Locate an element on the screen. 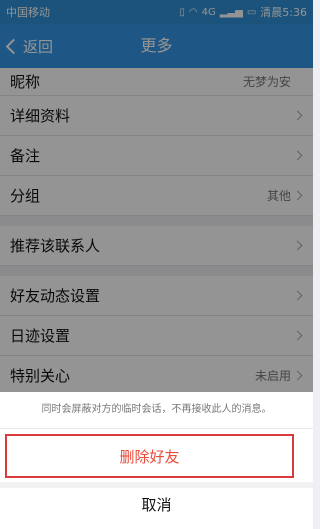 The width and height of the screenshot is (320, 529). action-sheet-message: 同时会屏蔽对方的临时会话，不再接收此人的消息。 is located at coordinates (156, 410).